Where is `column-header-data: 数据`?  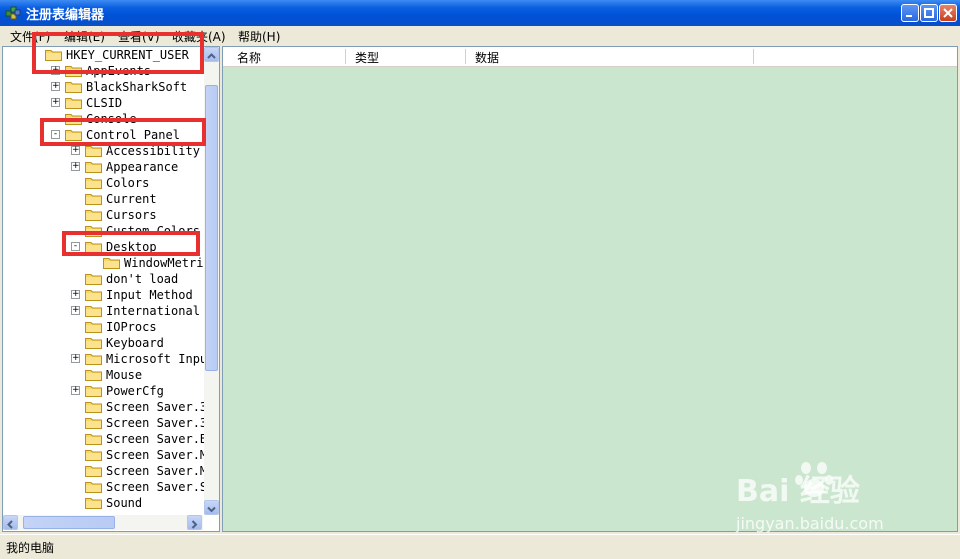 column-header-data: 数据 is located at coordinates (487, 57).